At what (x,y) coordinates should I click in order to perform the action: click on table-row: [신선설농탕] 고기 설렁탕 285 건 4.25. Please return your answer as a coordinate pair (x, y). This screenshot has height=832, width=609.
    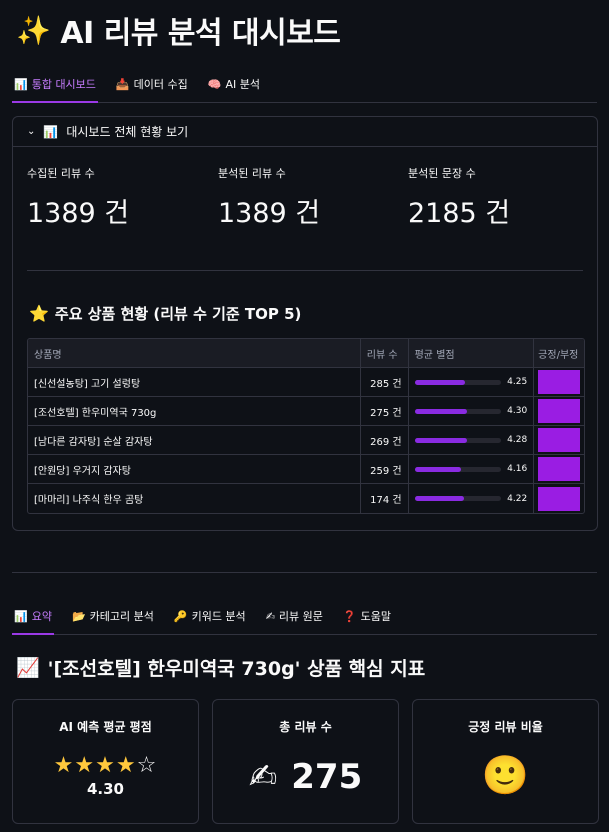
    Looking at the image, I should click on (306, 382).